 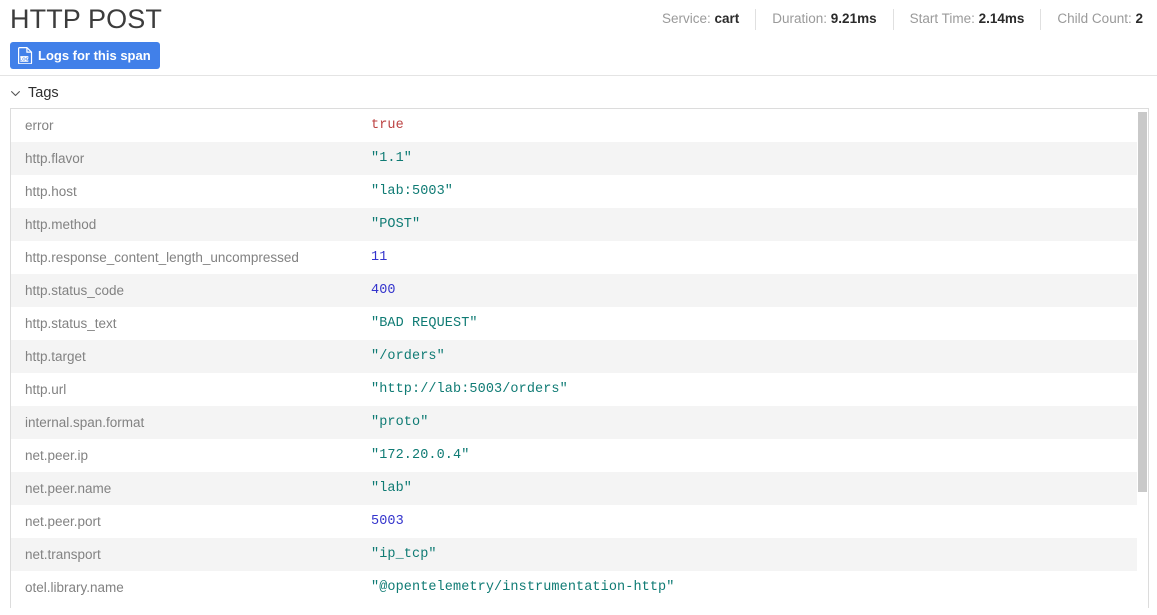 I want to click on tag-key: http.target, so click(x=184, y=356).